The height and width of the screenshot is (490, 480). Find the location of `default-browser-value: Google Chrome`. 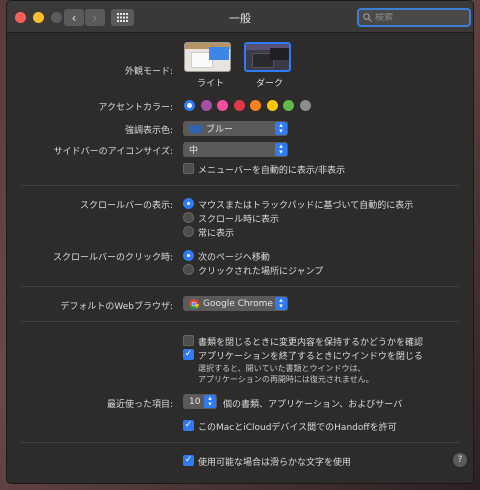

default-browser-value: Google Chrome is located at coordinates (238, 303).